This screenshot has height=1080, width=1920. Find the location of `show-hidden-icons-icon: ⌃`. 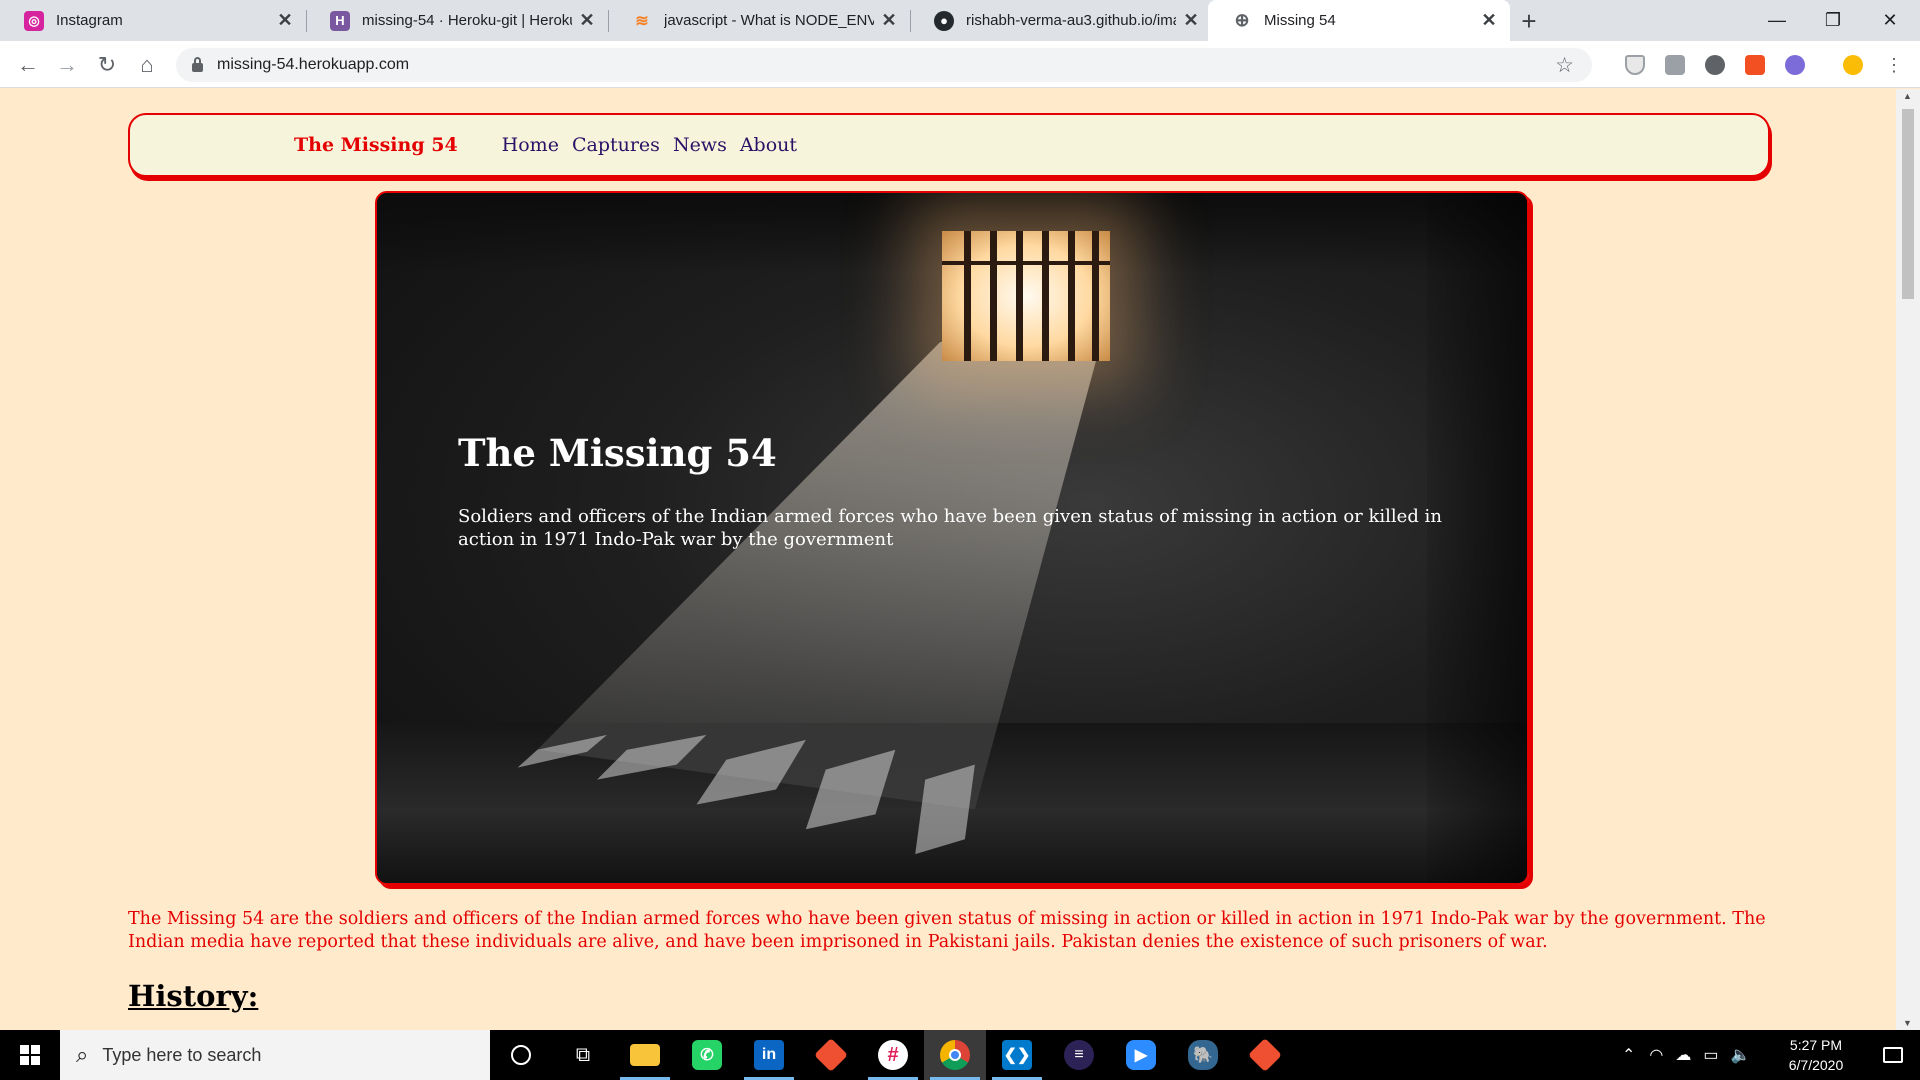

show-hidden-icons-icon: ⌃ is located at coordinates (1628, 1055).